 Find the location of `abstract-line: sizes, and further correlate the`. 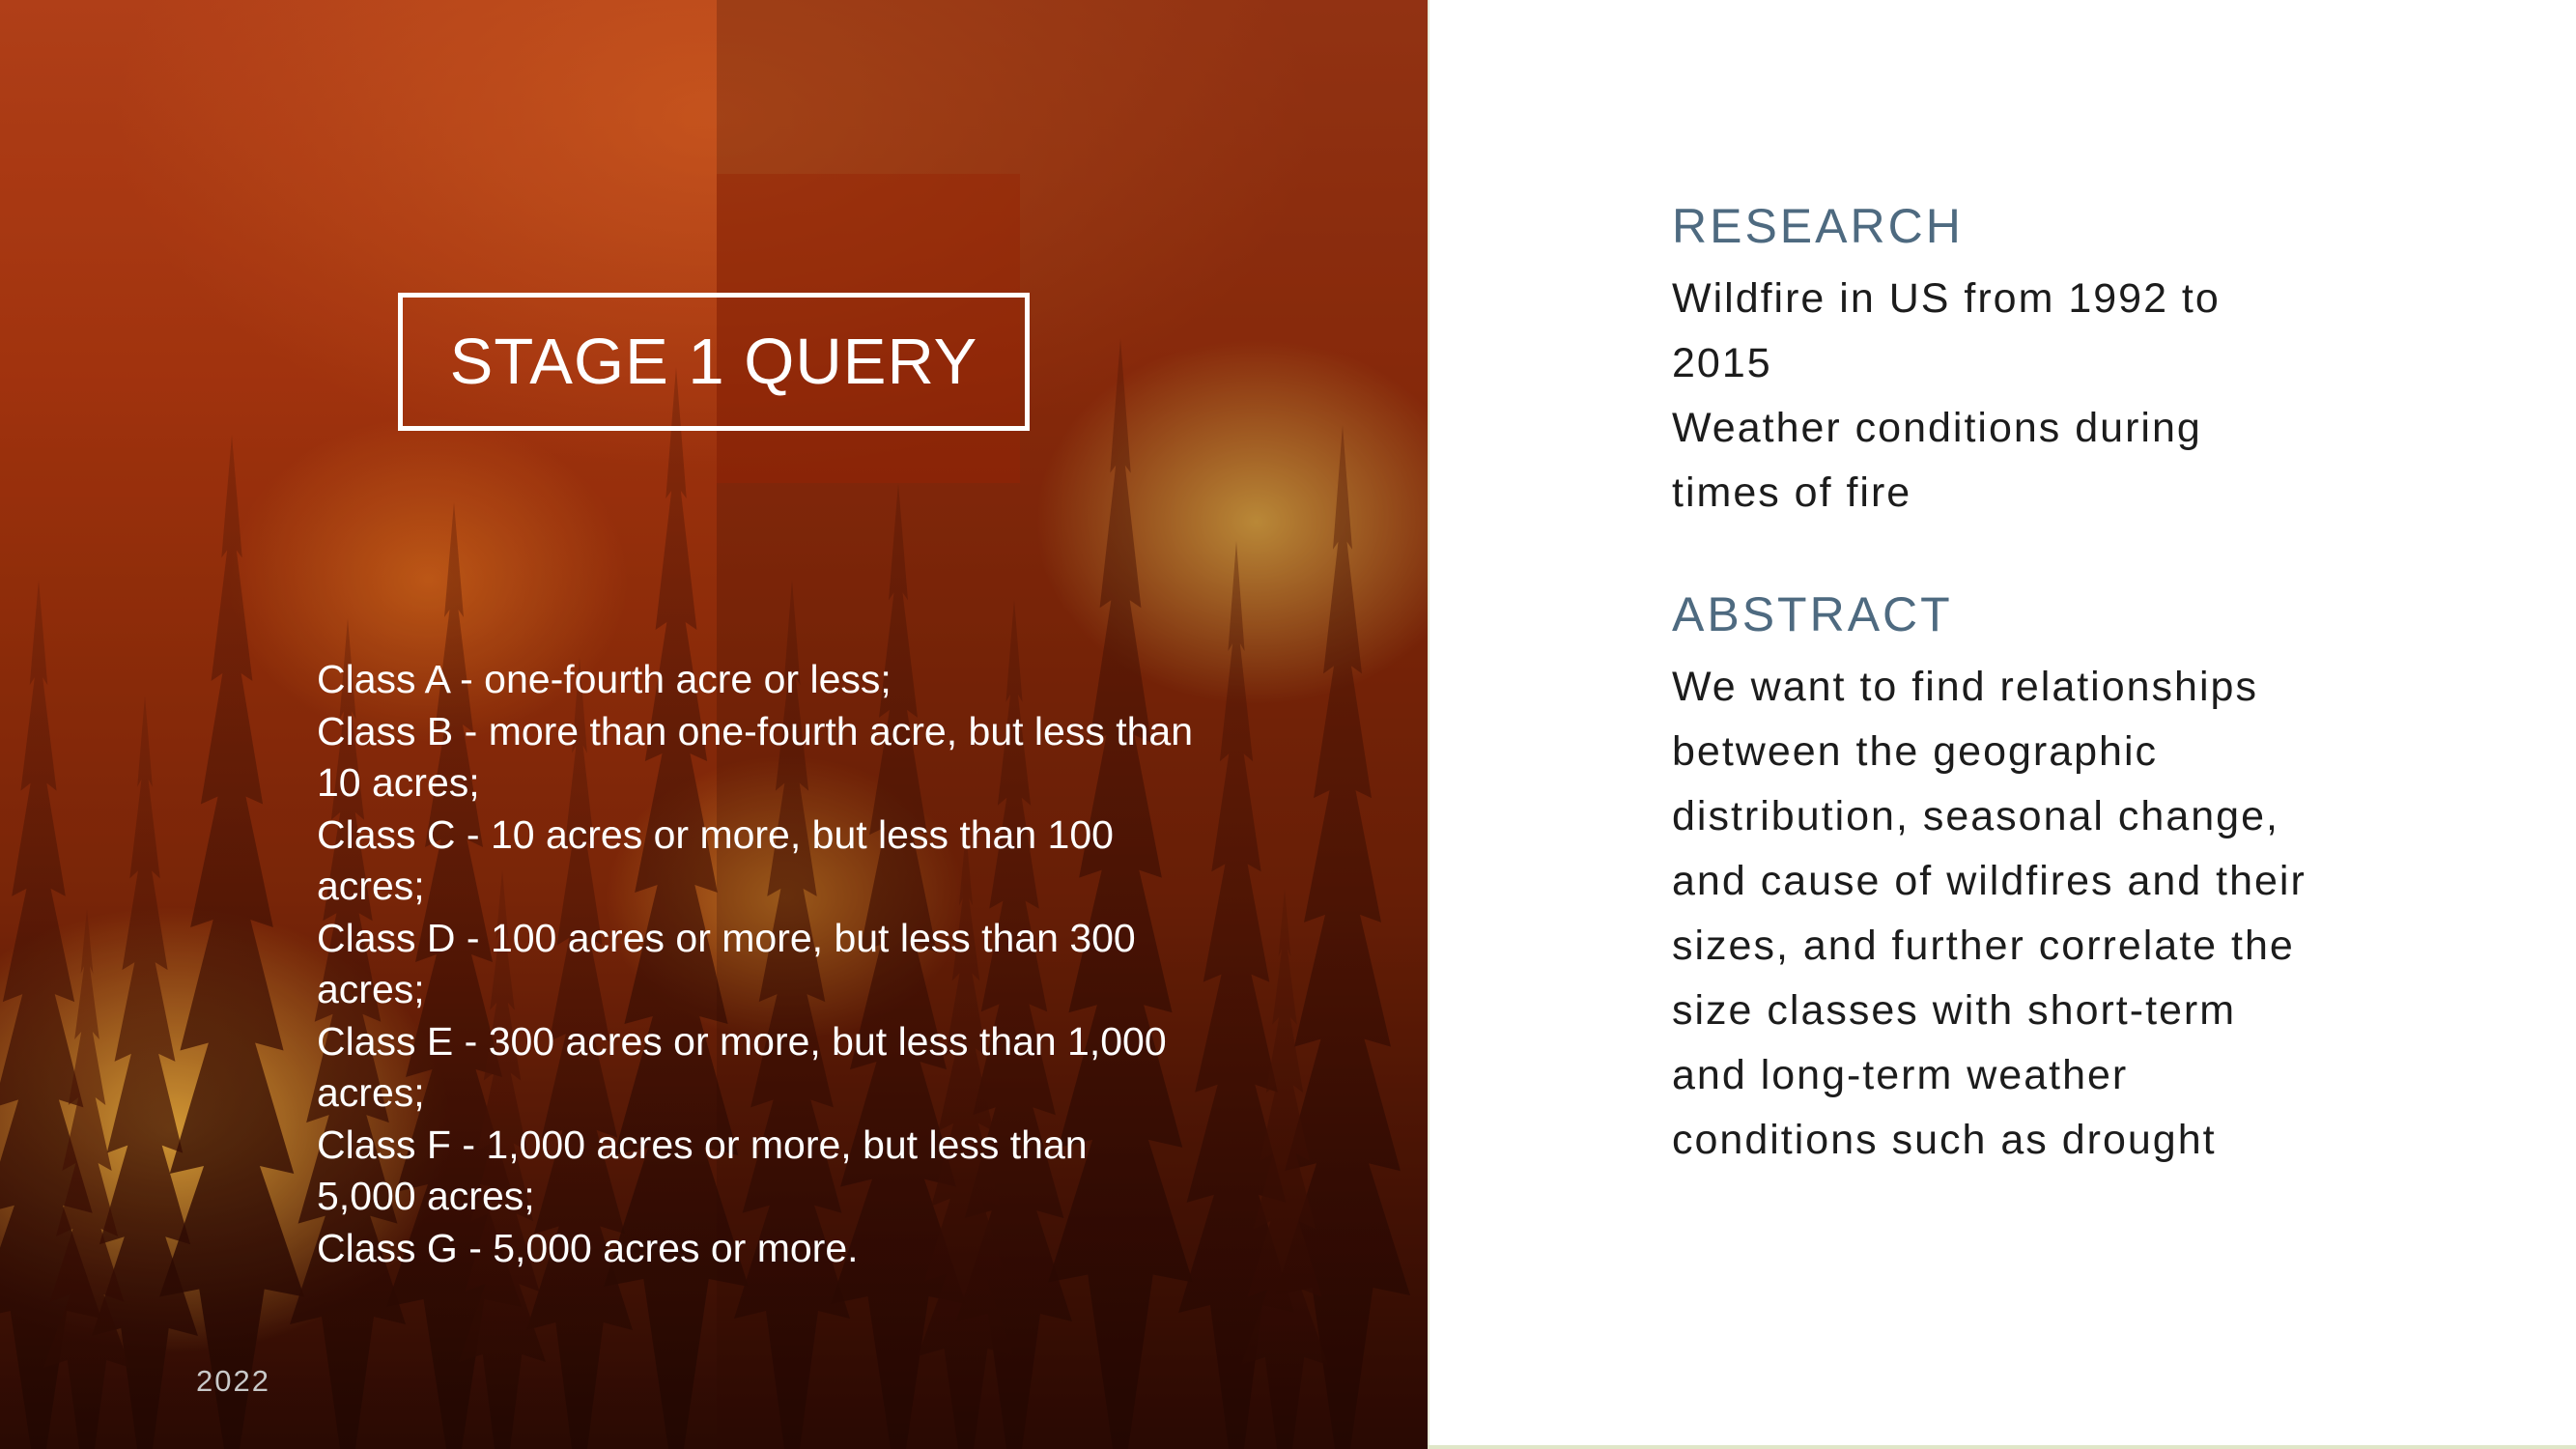

abstract-line: sizes, and further correlate the is located at coordinates (1983, 946).